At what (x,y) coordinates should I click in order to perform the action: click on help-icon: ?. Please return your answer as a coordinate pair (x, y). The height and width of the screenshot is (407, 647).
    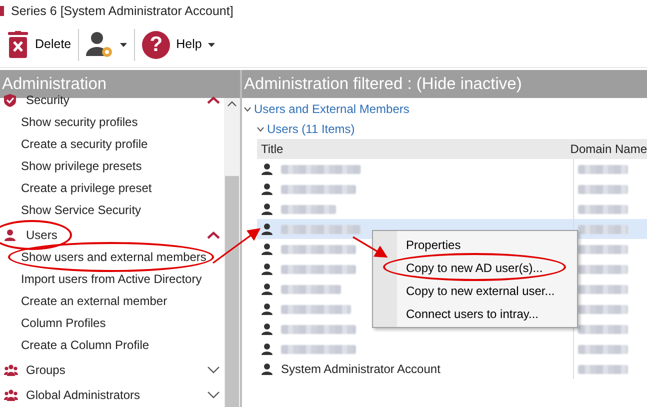
    Looking at the image, I should click on (156, 44).